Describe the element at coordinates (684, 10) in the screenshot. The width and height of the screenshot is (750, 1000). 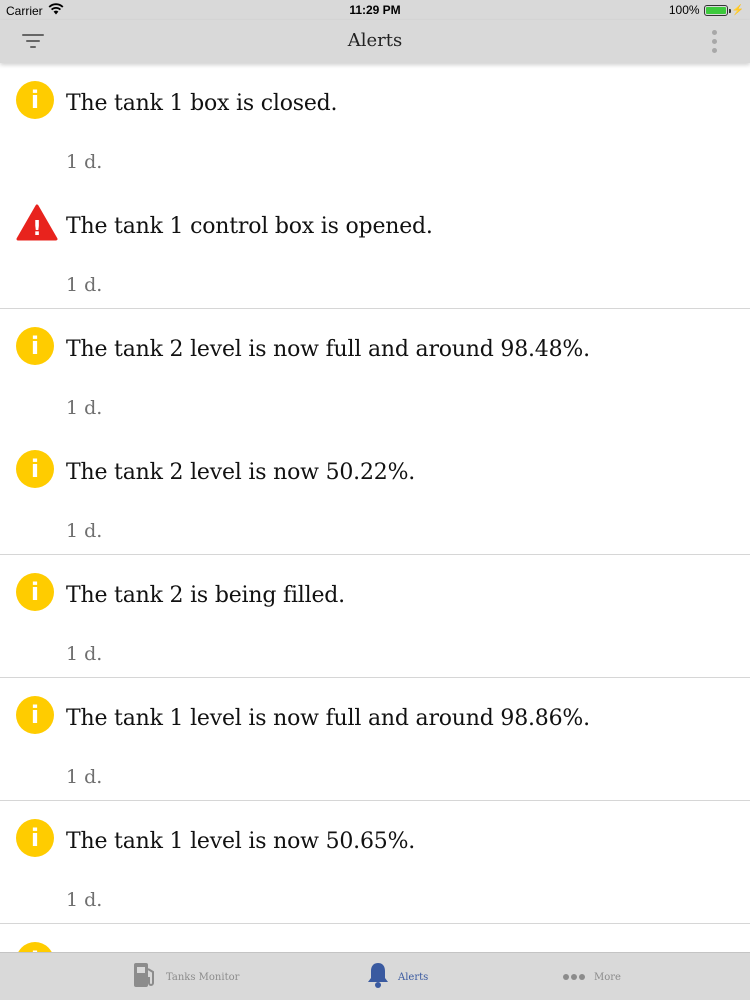
I see `battery-percent: 100%` at that location.